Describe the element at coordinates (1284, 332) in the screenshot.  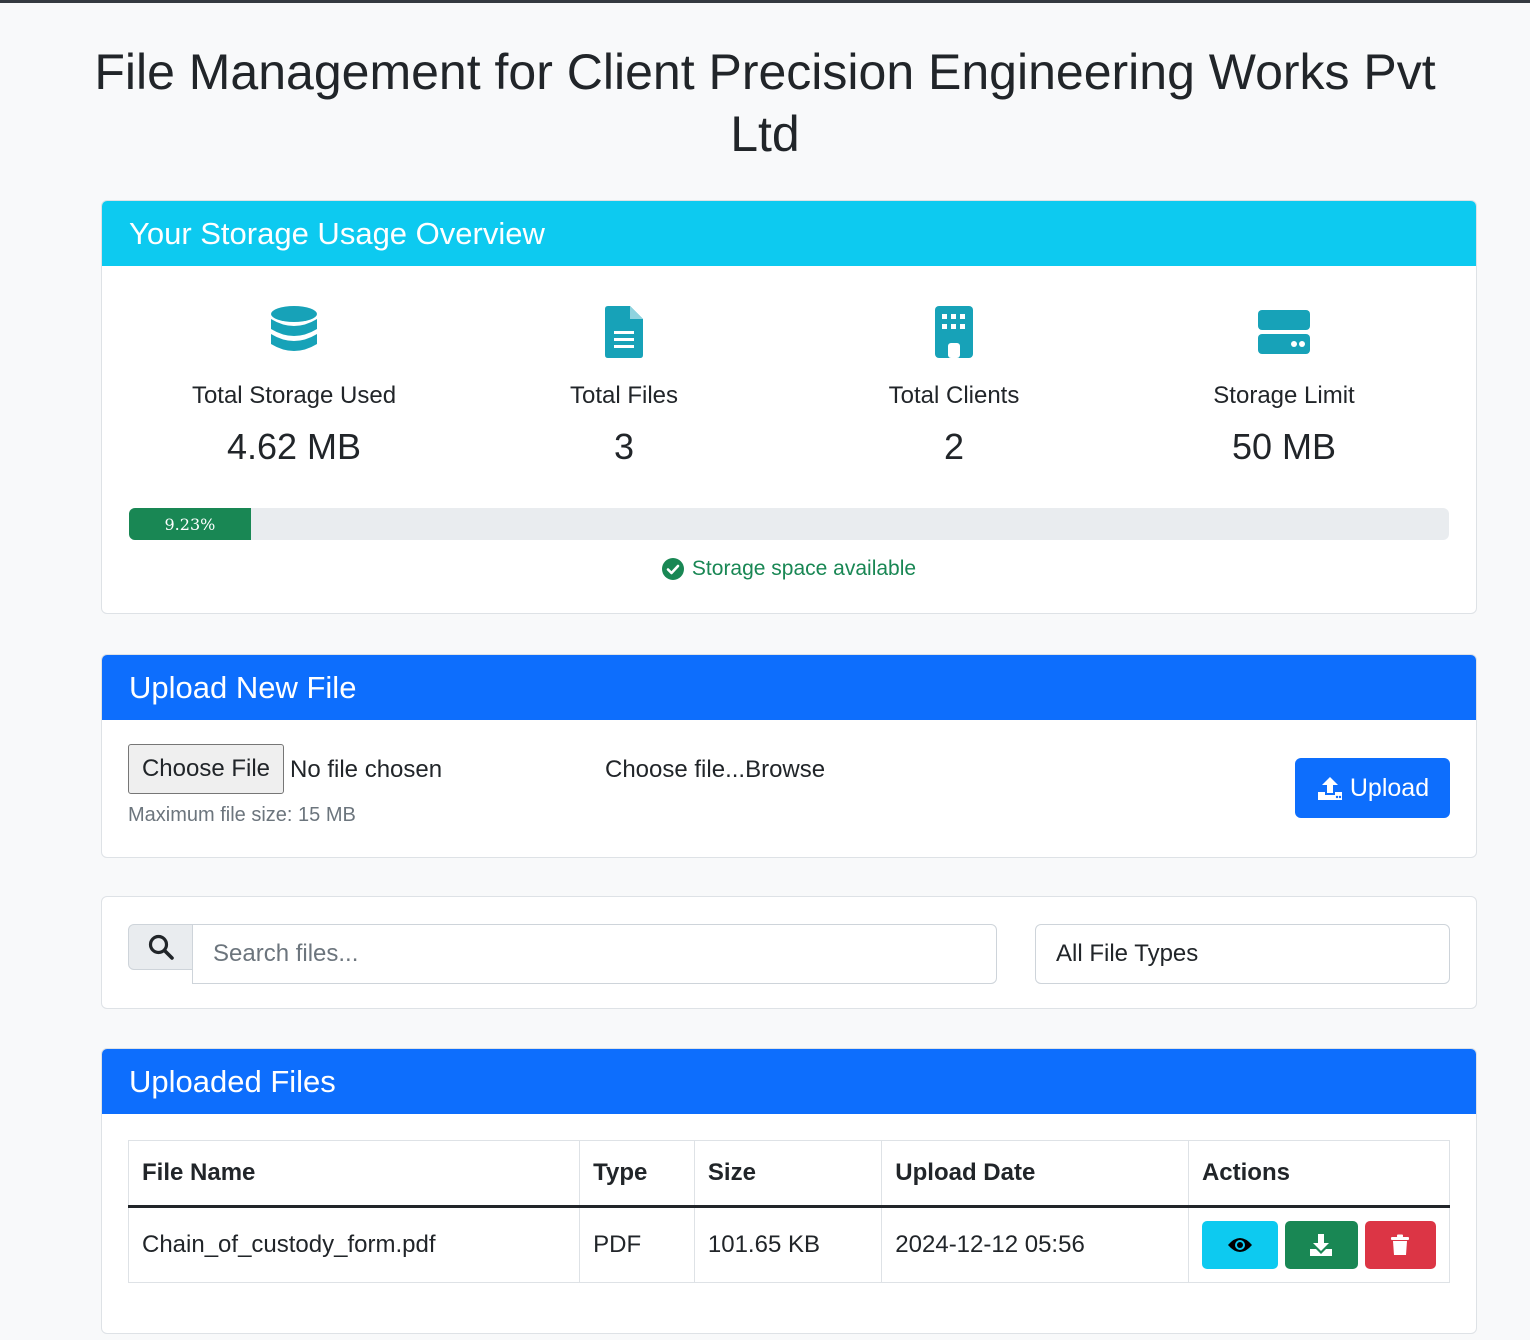
I see `hdd-icon` at that location.